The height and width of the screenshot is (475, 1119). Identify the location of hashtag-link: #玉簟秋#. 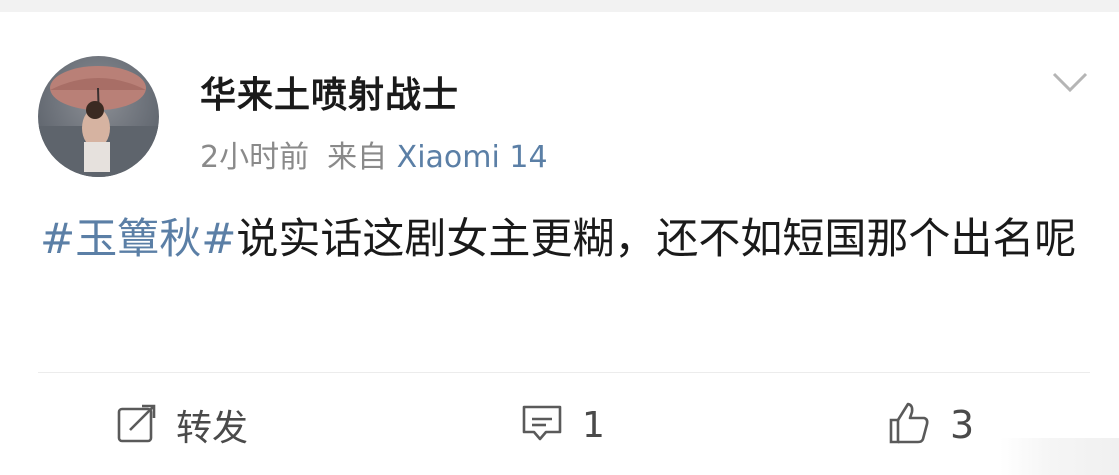
(138, 238).